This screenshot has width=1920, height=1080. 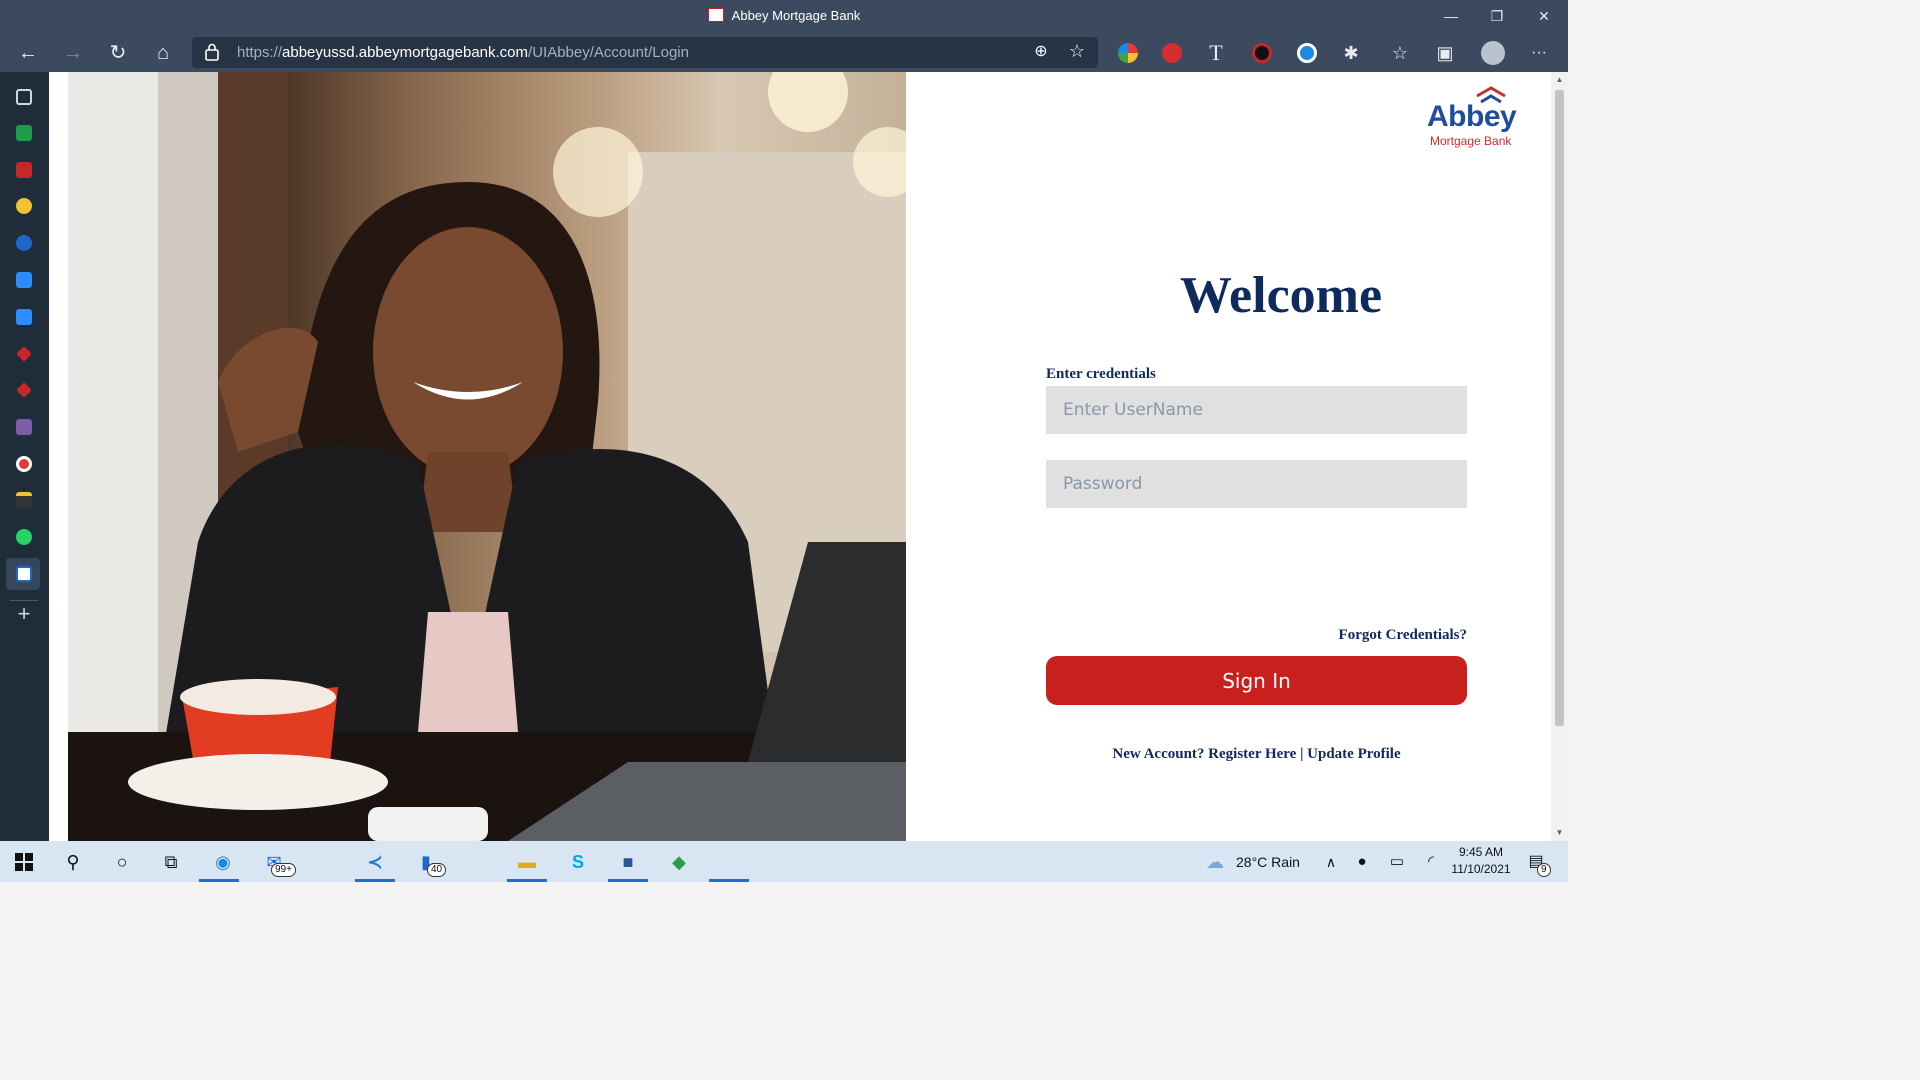 I want to click on scroll-up-icon: ▲, so click(x=1559, y=80).